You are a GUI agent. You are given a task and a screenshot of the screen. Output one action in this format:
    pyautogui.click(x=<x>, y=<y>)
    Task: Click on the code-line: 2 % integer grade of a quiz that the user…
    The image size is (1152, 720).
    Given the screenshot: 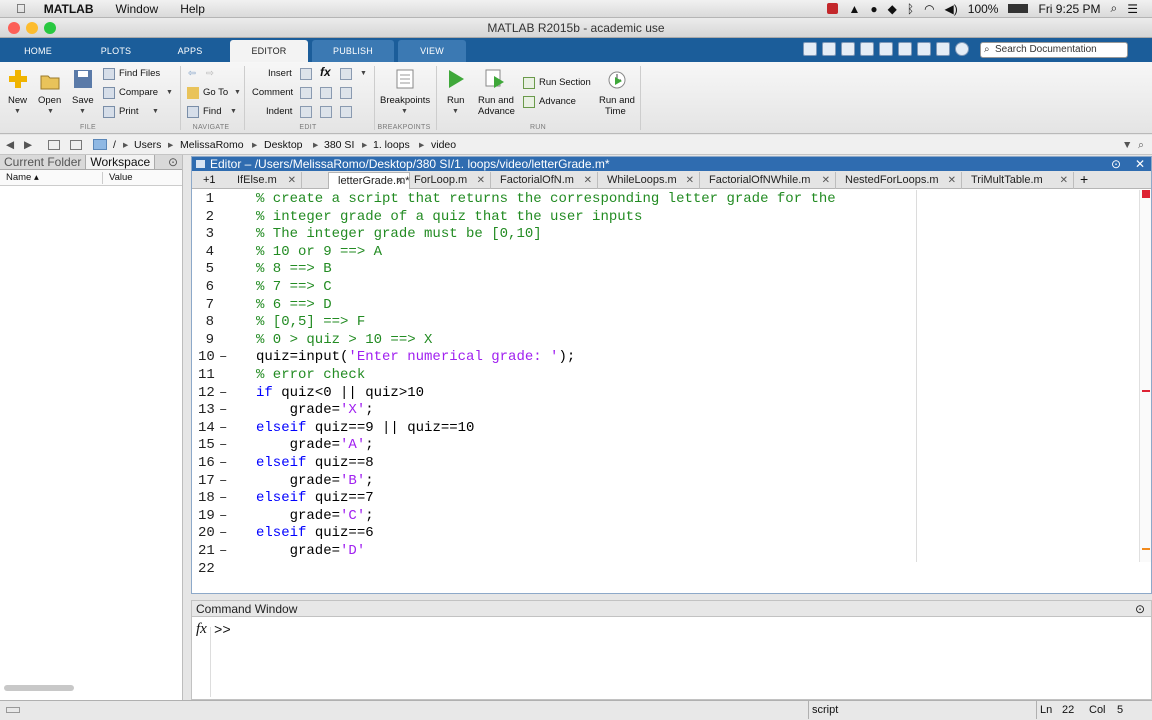 What is the action you would take?
    pyautogui.click(x=662, y=218)
    